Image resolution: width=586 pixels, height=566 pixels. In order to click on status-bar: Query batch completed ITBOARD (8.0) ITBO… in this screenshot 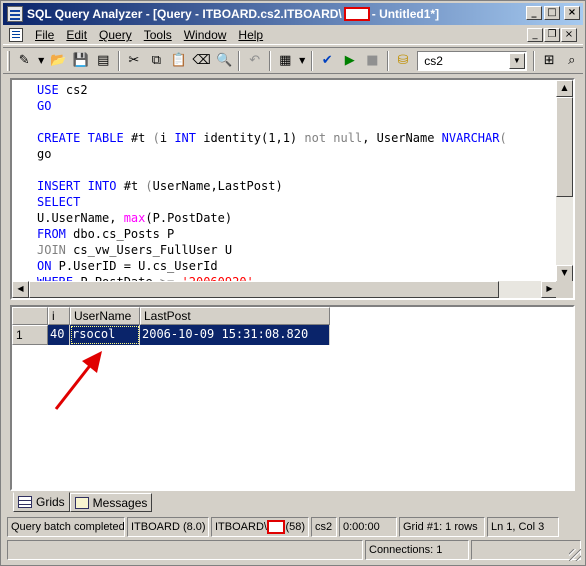, I will do `click(294, 527)`.